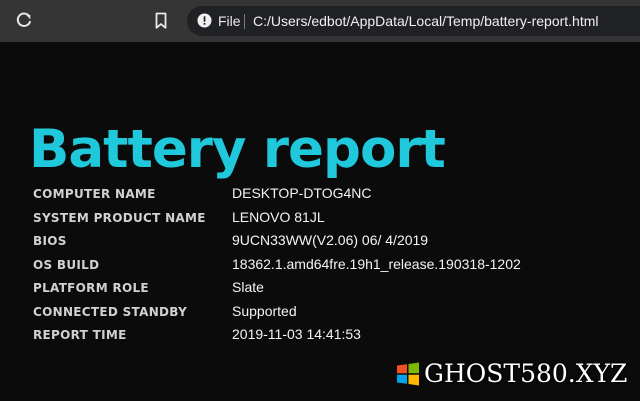 This screenshot has height=401, width=640. What do you see at coordinates (119, 217) in the screenshot?
I see `system-product-name-label: SYSTEM PRODUCT NAME` at bounding box center [119, 217].